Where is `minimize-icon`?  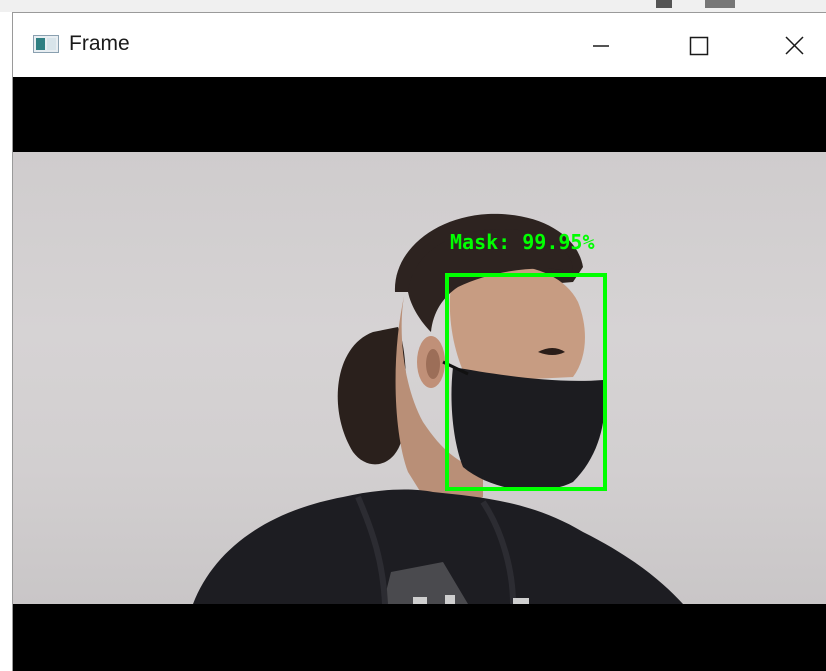
minimize-icon is located at coordinates (601, 46).